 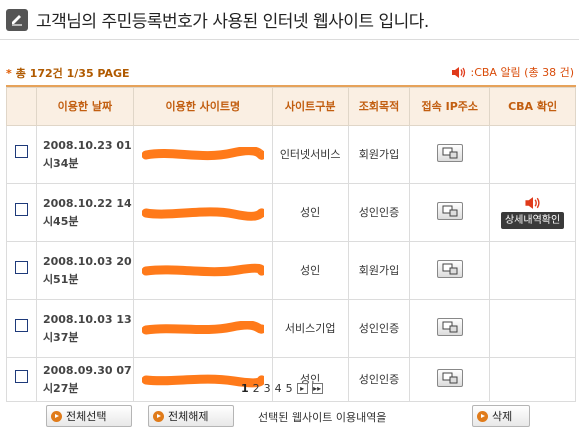 I want to click on row-category: 인터넷서비스, so click(x=310, y=154).